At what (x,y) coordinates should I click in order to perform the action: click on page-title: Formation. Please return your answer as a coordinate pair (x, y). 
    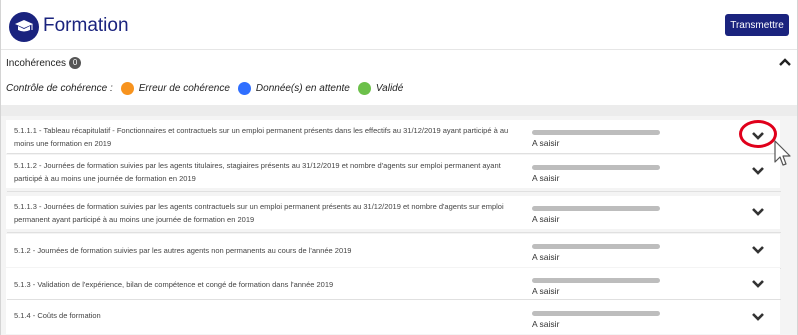
    Looking at the image, I should click on (86, 25).